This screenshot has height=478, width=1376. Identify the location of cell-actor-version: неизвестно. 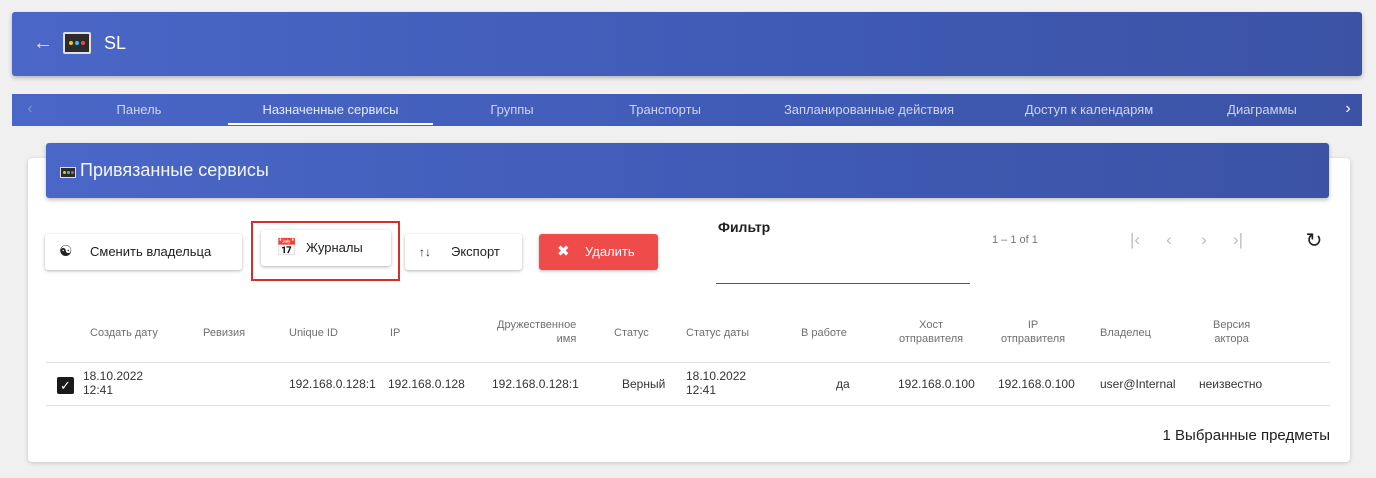
(1231, 384).